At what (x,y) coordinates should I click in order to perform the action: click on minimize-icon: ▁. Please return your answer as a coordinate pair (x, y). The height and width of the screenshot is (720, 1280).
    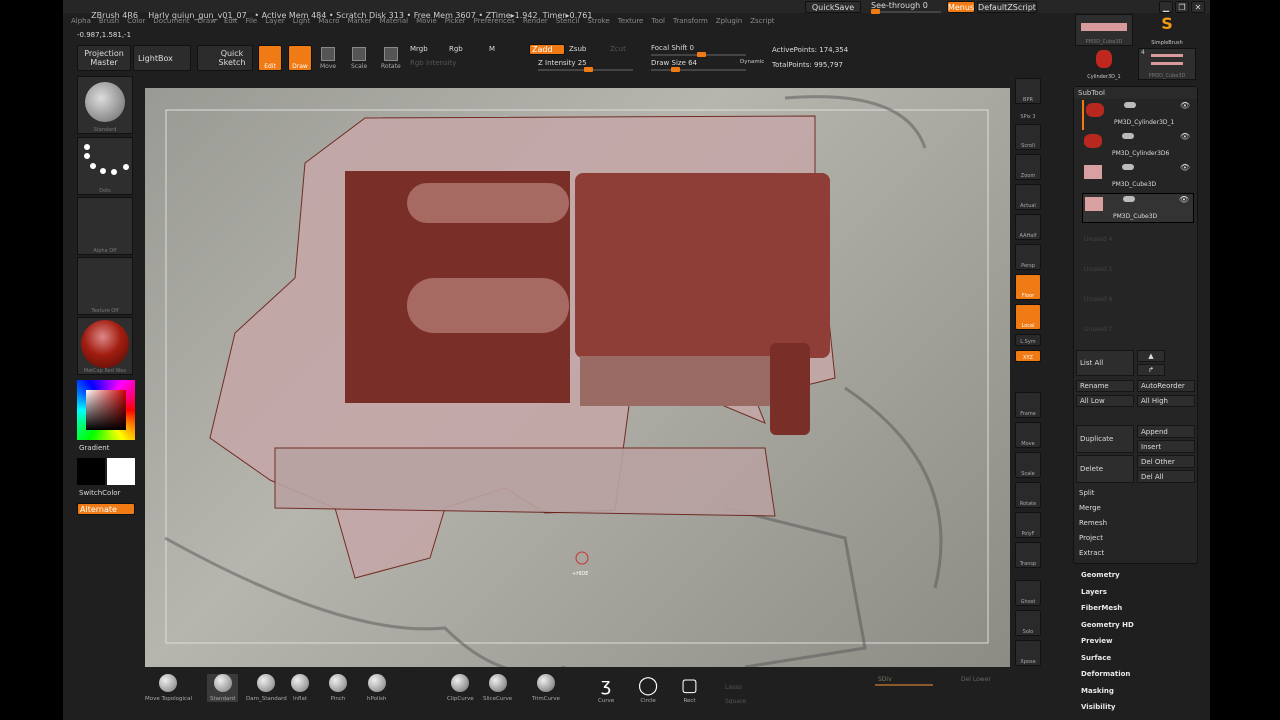
    Looking at the image, I should click on (1166, 7).